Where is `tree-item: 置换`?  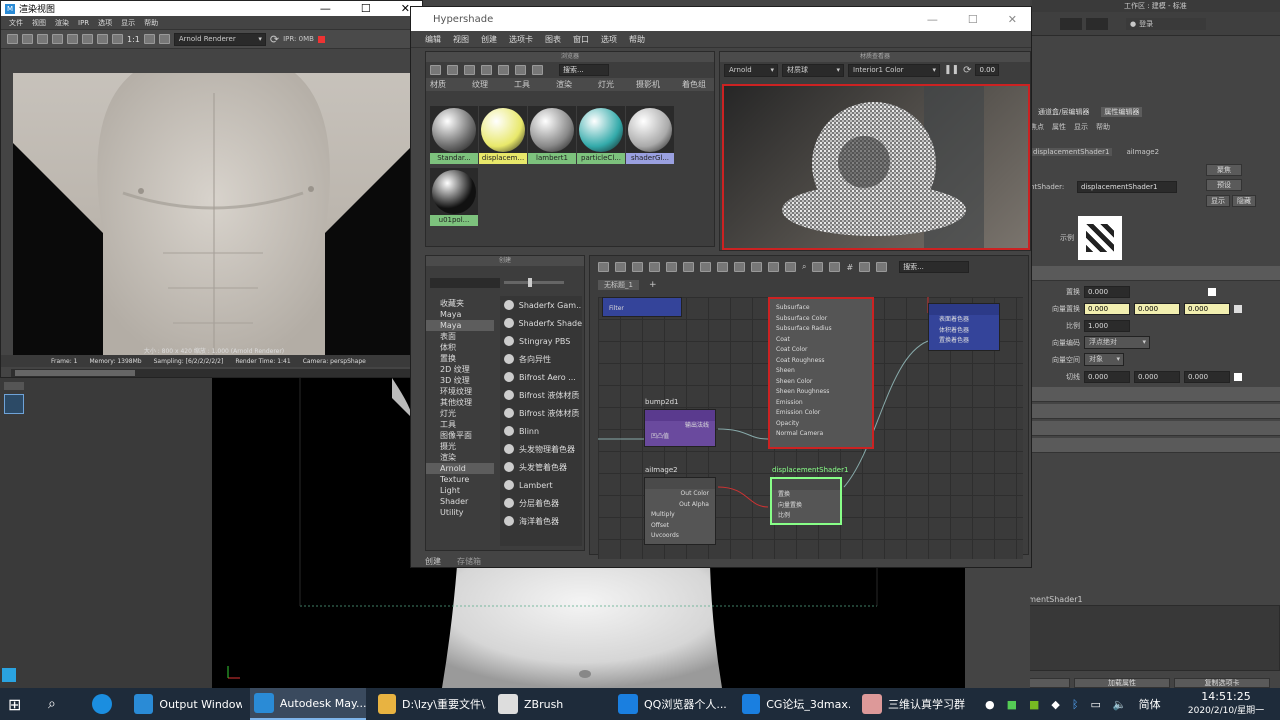 tree-item: 置换 is located at coordinates (460, 358).